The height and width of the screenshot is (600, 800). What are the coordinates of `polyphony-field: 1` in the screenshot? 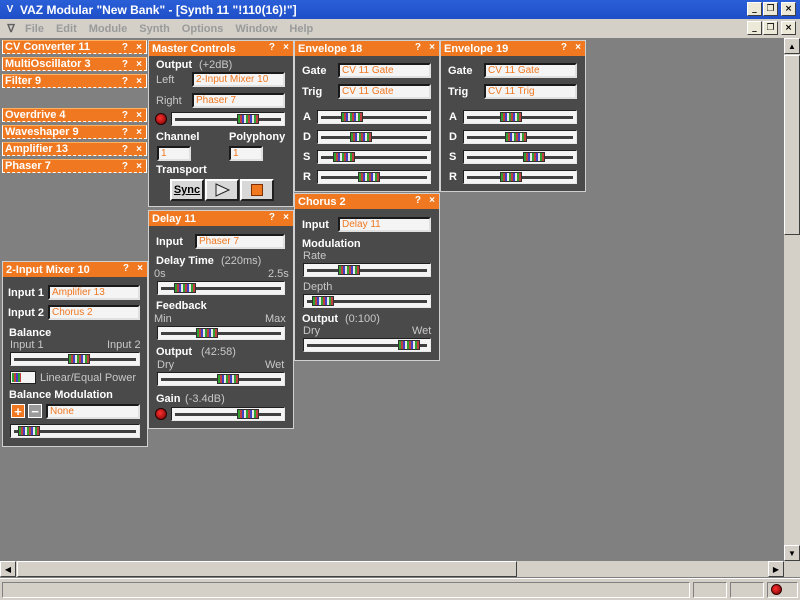 It's located at (246, 153).